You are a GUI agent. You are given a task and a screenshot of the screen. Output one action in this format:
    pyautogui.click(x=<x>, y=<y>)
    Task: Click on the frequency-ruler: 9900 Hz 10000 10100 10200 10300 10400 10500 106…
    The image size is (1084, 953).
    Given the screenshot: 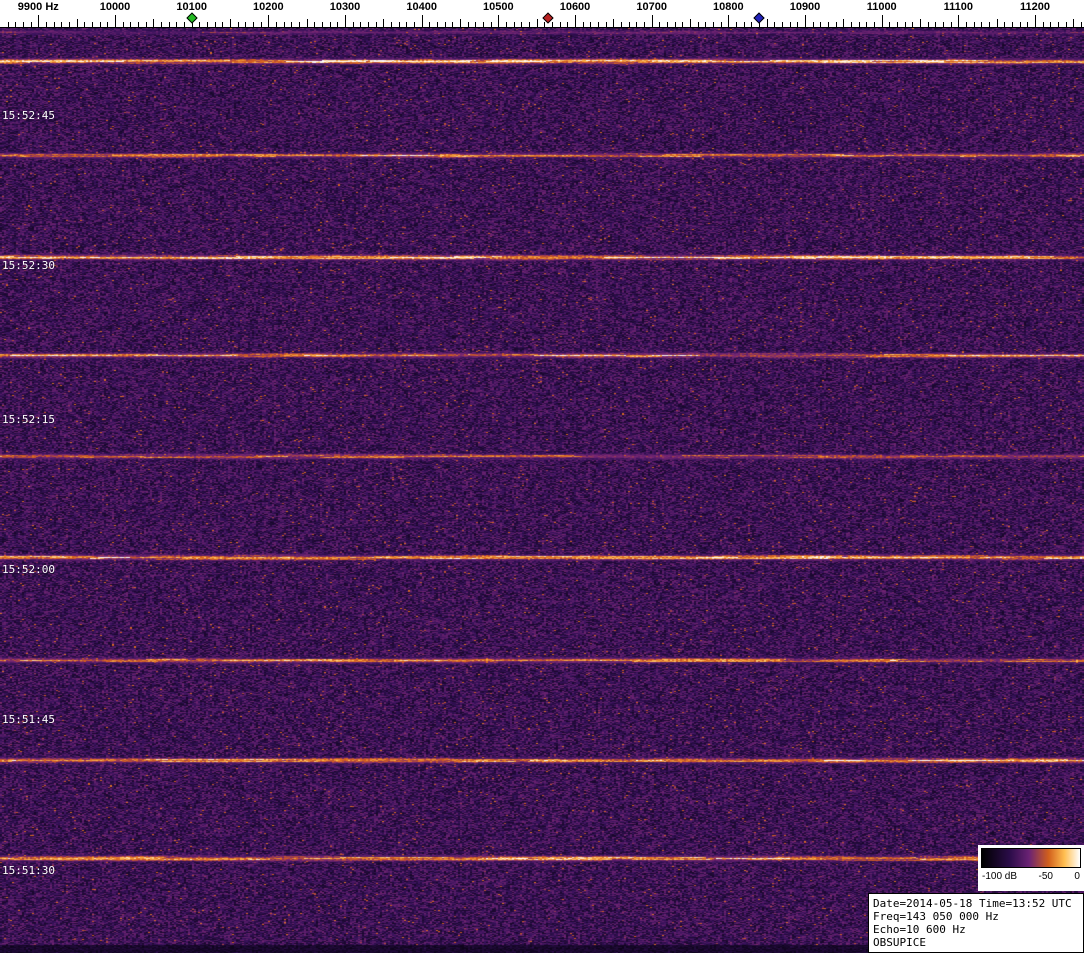 What is the action you would take?
    pyautogui.click(x=542, y=14)
    